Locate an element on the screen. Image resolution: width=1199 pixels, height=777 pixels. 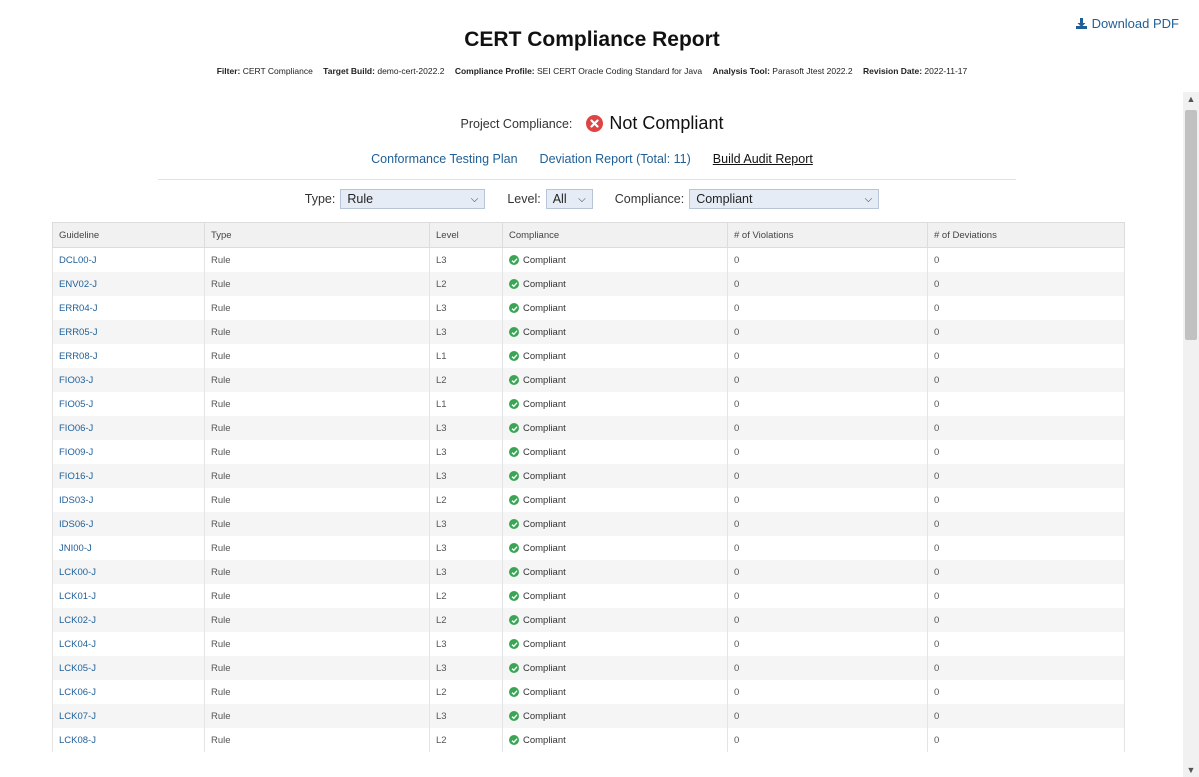
revision-date-value: 2022-11-17 is located at coordinates (946, 71).